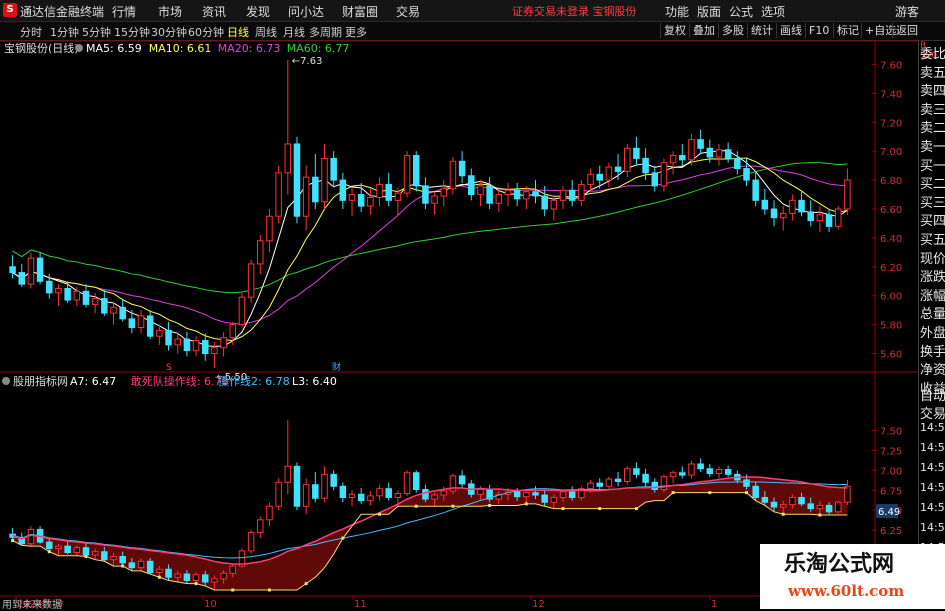 The width and height of the screenshot is (945, 611). I want to click on price-tick-label: 7.00, so click(891, 152).